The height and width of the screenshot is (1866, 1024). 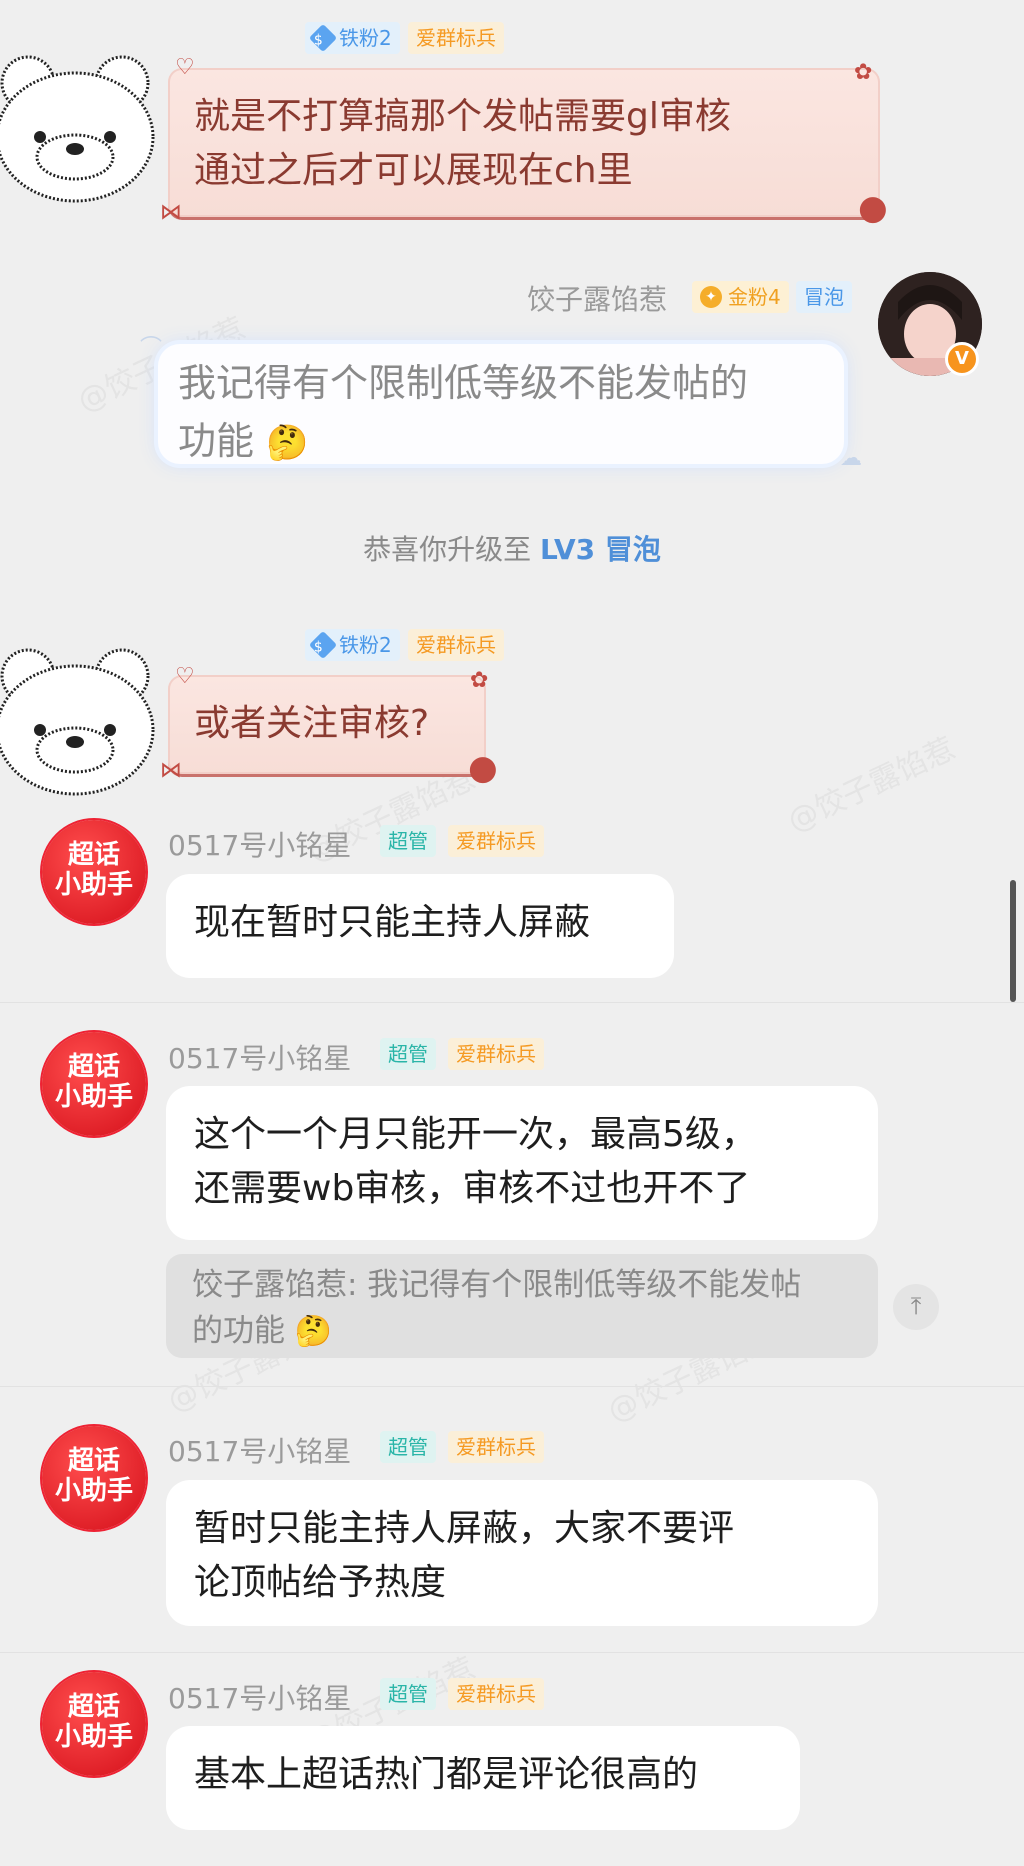 What do you see at coordinates (497, 1285) in the screenshot?
I see `quote-text-line: 饺子露馅惹: 我记得有个限制低等级不能发帖` at bounding box center [497, 1285].